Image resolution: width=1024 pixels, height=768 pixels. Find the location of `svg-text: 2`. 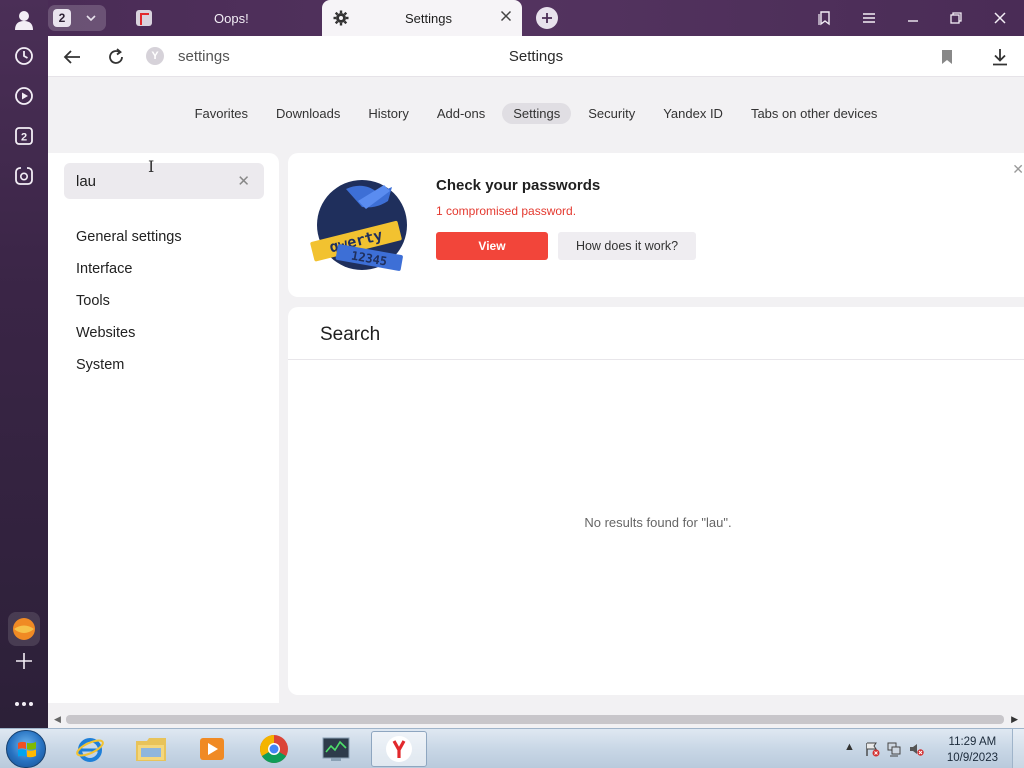

svg-text: 2 is located at coordinates (24, 138).